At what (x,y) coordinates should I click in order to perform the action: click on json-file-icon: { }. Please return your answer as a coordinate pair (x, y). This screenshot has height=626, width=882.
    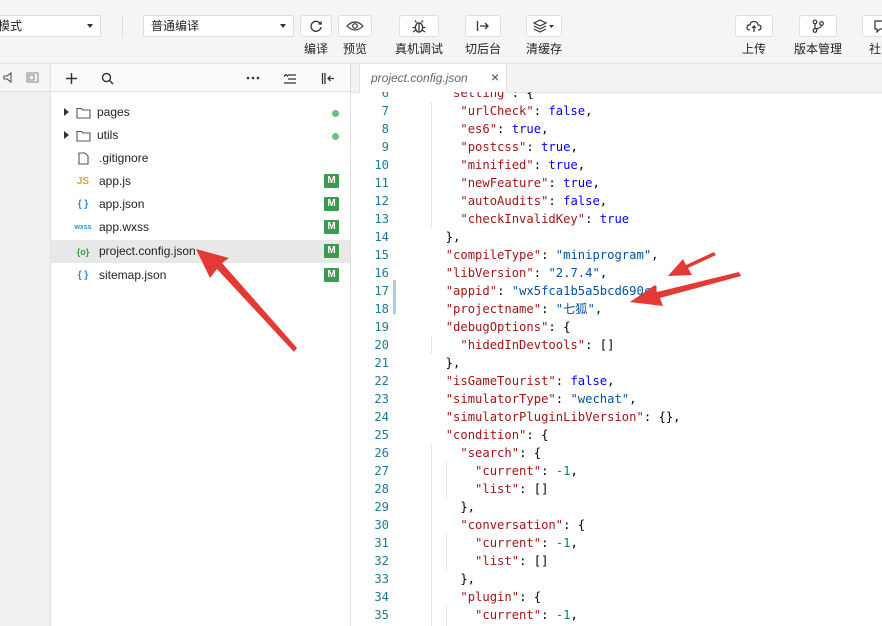
    Looking at the image, I should click on (83, 204).